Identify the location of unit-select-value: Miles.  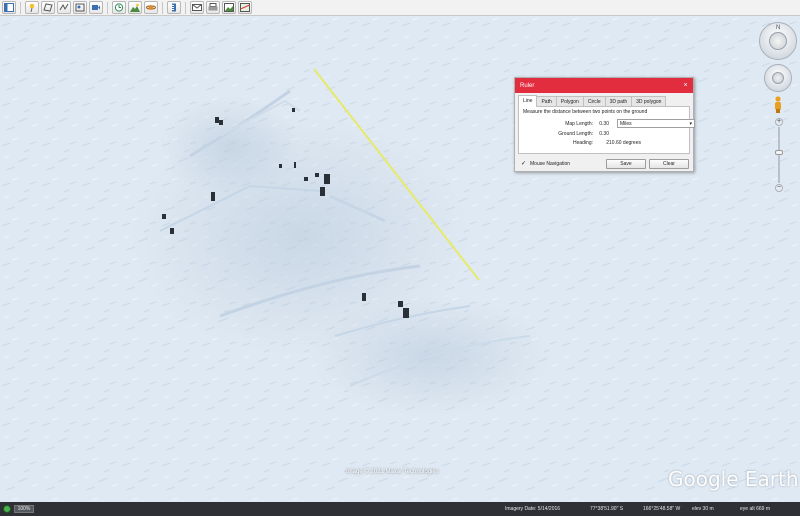
(626, 124).